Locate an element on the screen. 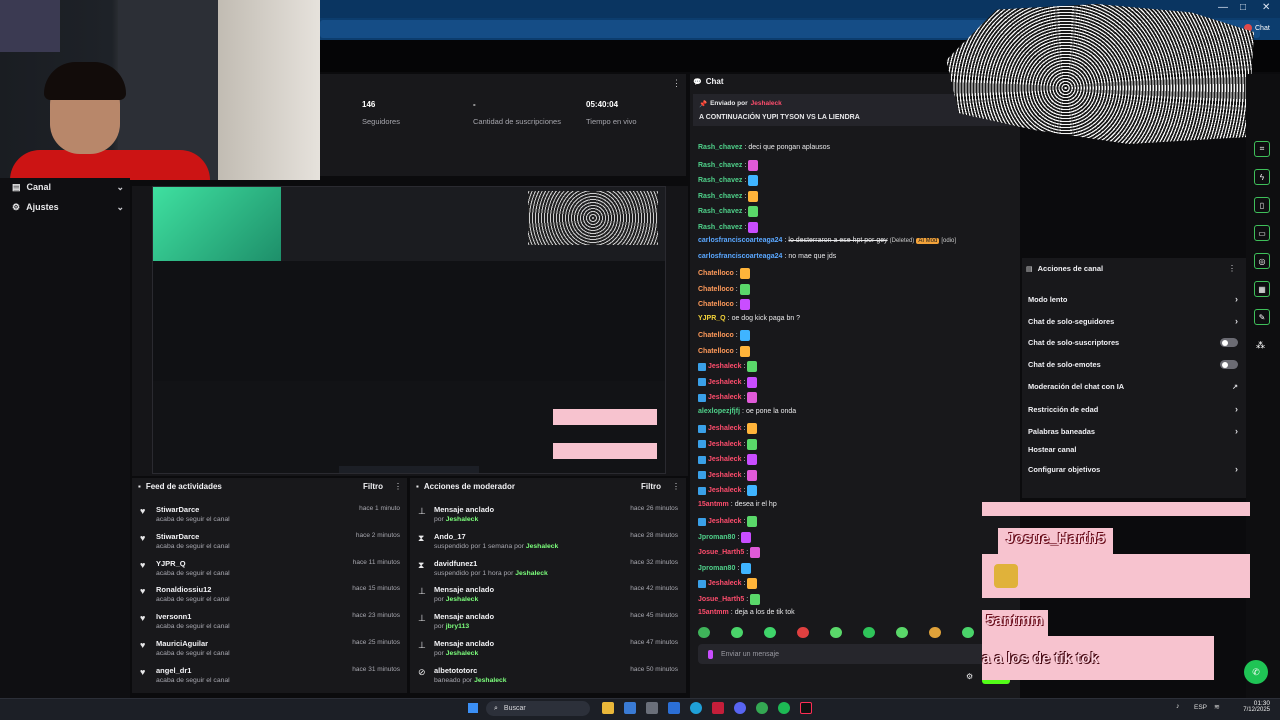 This screenshot has height=720, width=1280. language-indicator: ESP is located at coordinates (1200, 707).